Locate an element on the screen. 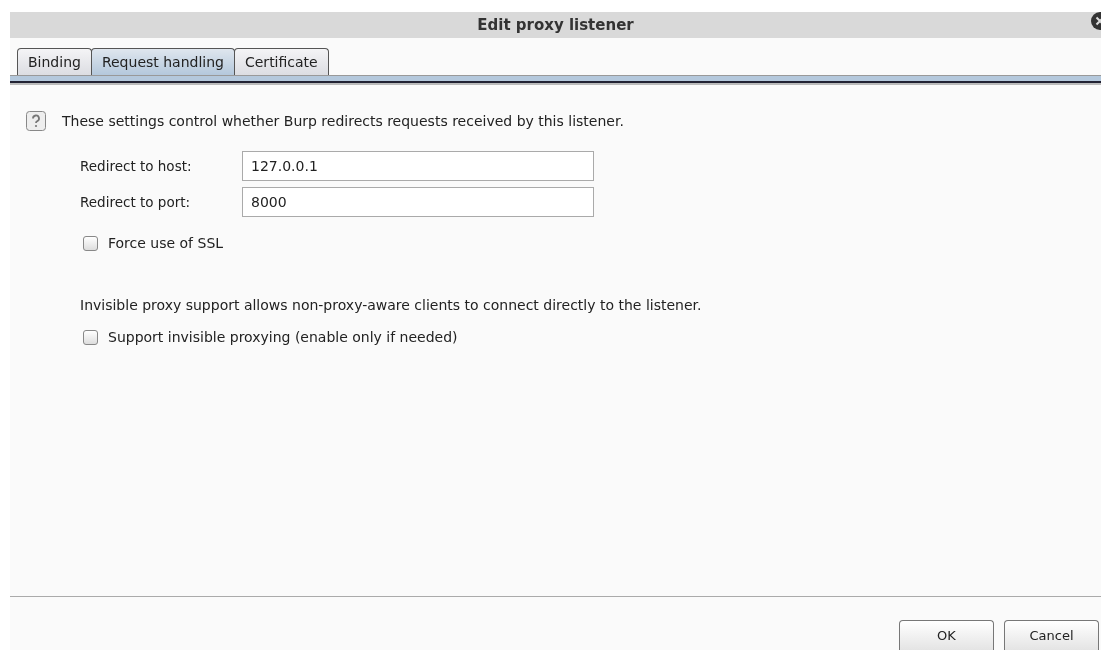  intro-text: These settings control whether Burp redirects requests received by this listener. is located at coordinates (343, 121).